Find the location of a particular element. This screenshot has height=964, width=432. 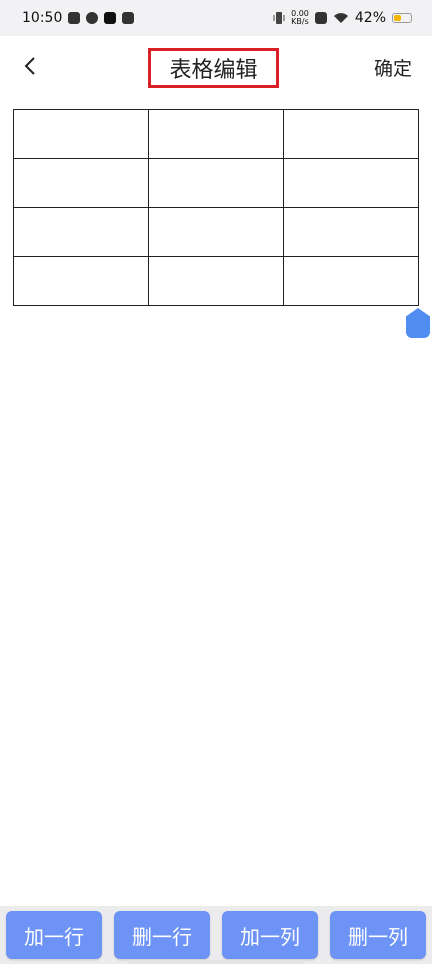

net-speed: 0.00 KB/s is located at coordinates (300, 18).